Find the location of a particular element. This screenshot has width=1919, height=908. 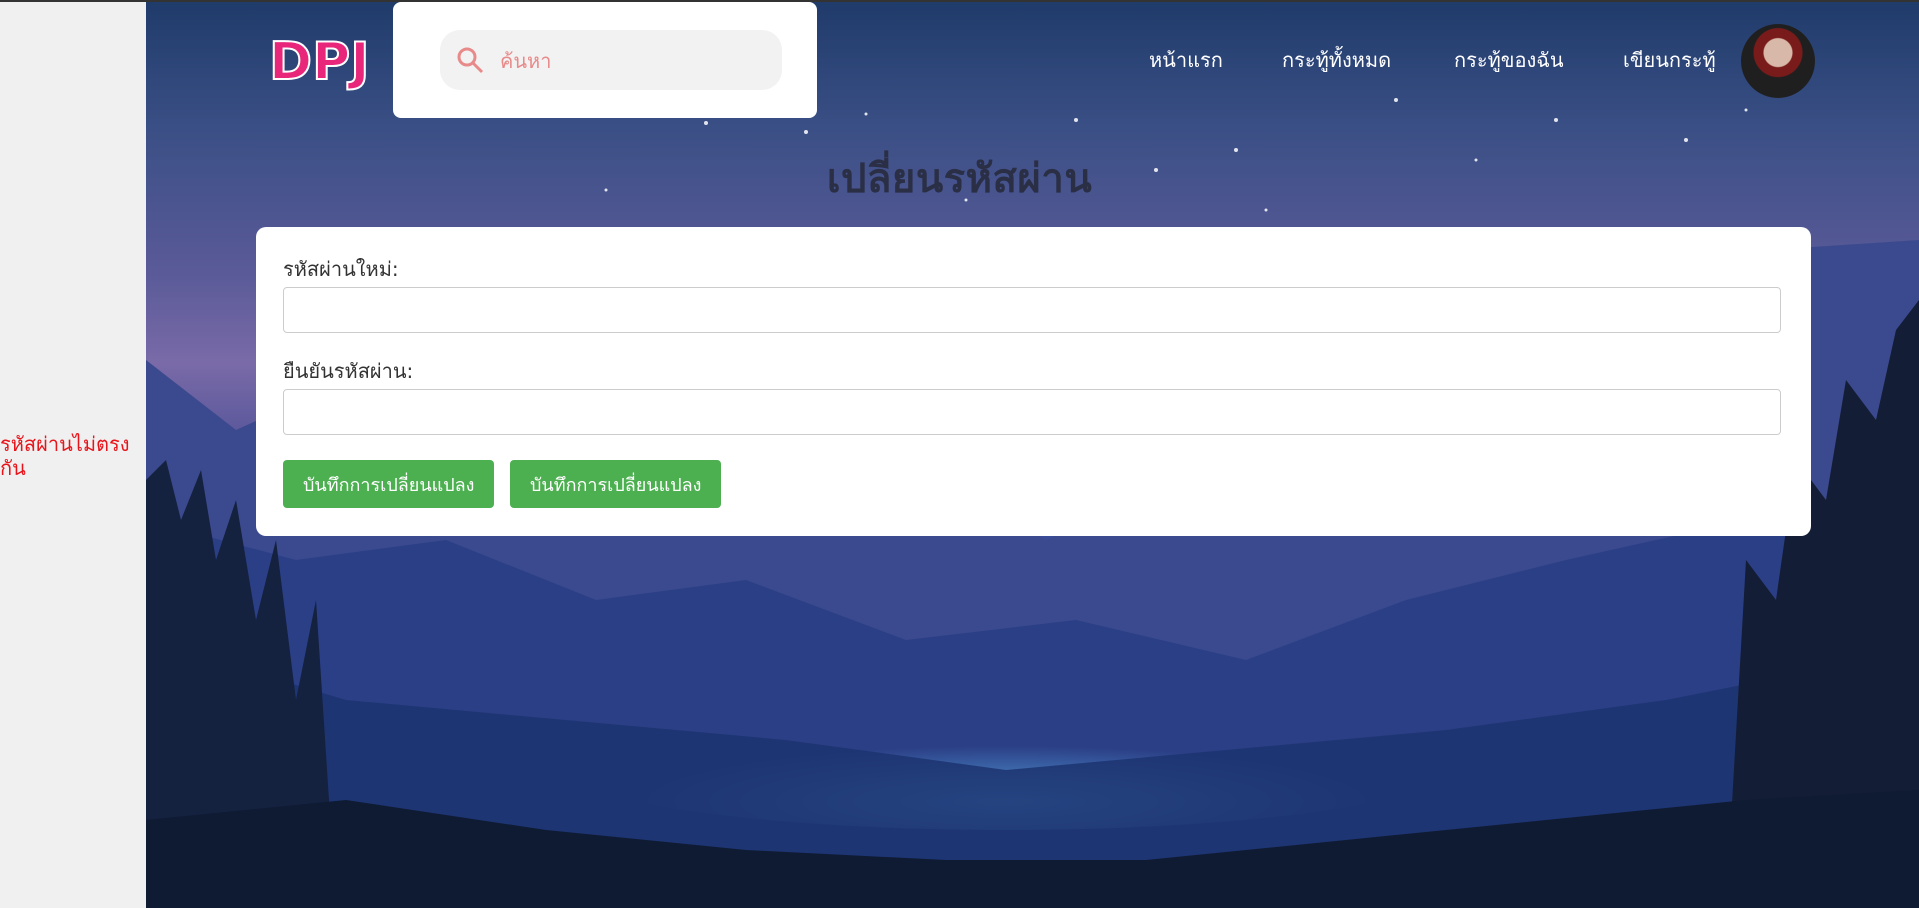

page-title: เปลี่ยนรหัสผ่าน is located at coordinates (959, 179).